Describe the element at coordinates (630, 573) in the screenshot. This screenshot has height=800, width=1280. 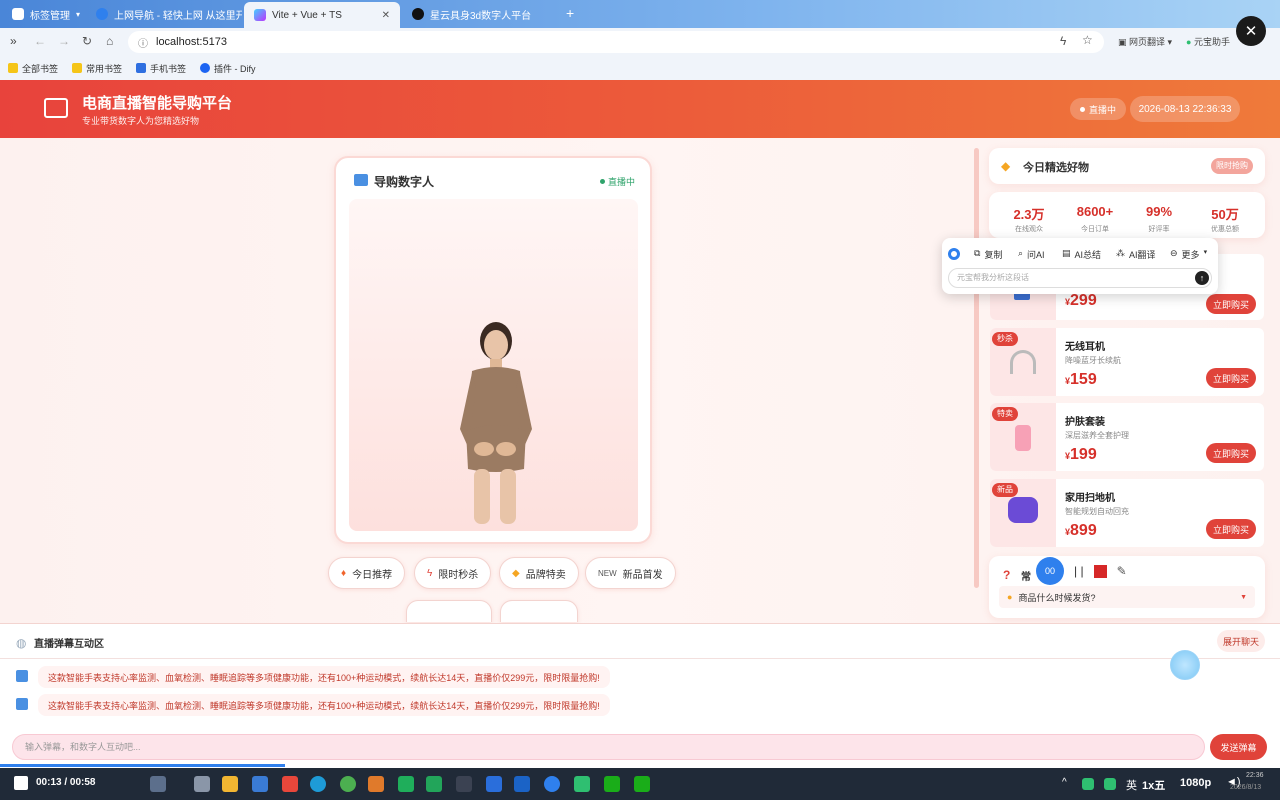
I see `new-arrival-button: NEW 新品首发` at that location.